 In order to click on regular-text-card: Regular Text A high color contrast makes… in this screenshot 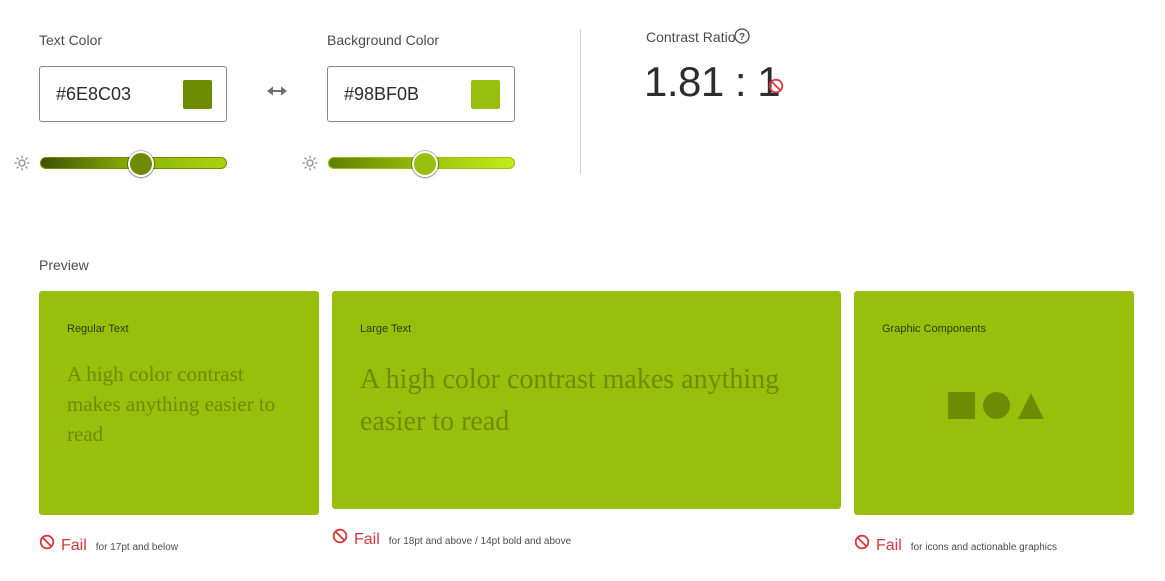, I will do `click(179, 403)`.